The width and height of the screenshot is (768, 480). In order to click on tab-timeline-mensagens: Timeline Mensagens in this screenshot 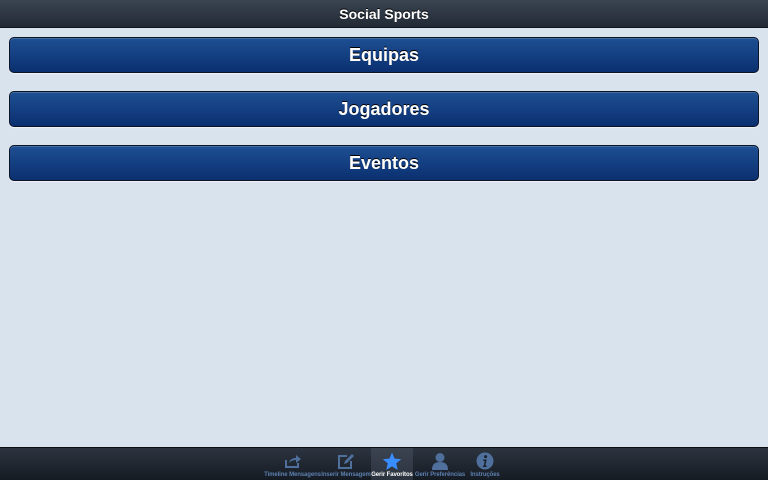, I will do `click(292, 464)`.